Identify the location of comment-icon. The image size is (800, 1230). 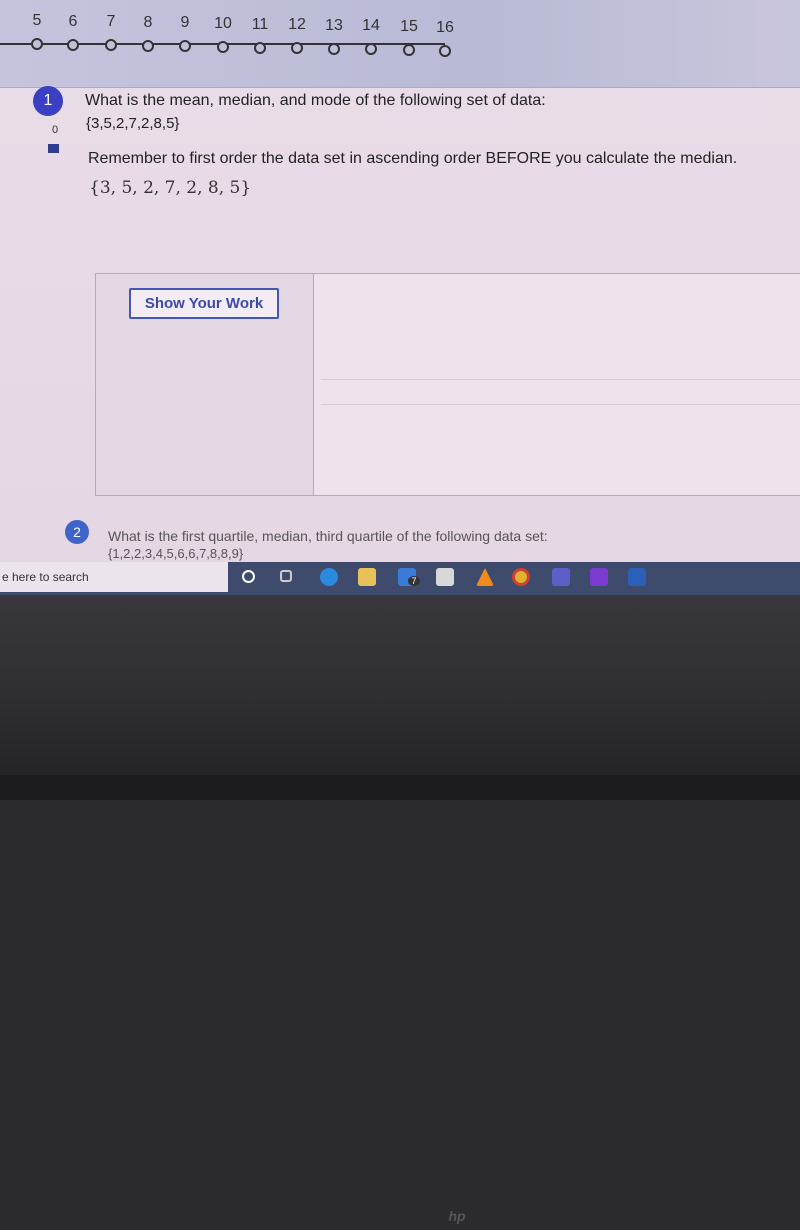
(53, 148).